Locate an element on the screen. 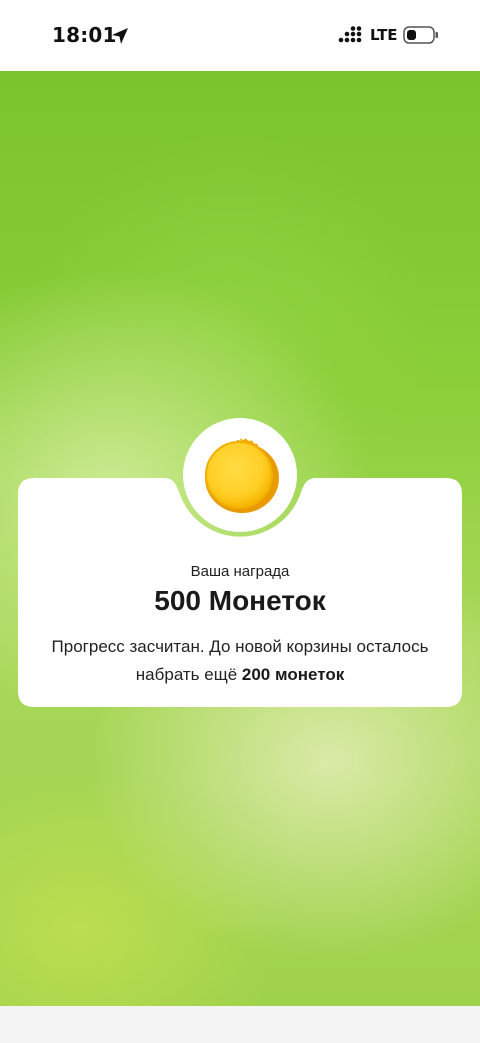 This screenshot has height=1043, width=480. network-type: LTE is located at coordinates (384, 35).